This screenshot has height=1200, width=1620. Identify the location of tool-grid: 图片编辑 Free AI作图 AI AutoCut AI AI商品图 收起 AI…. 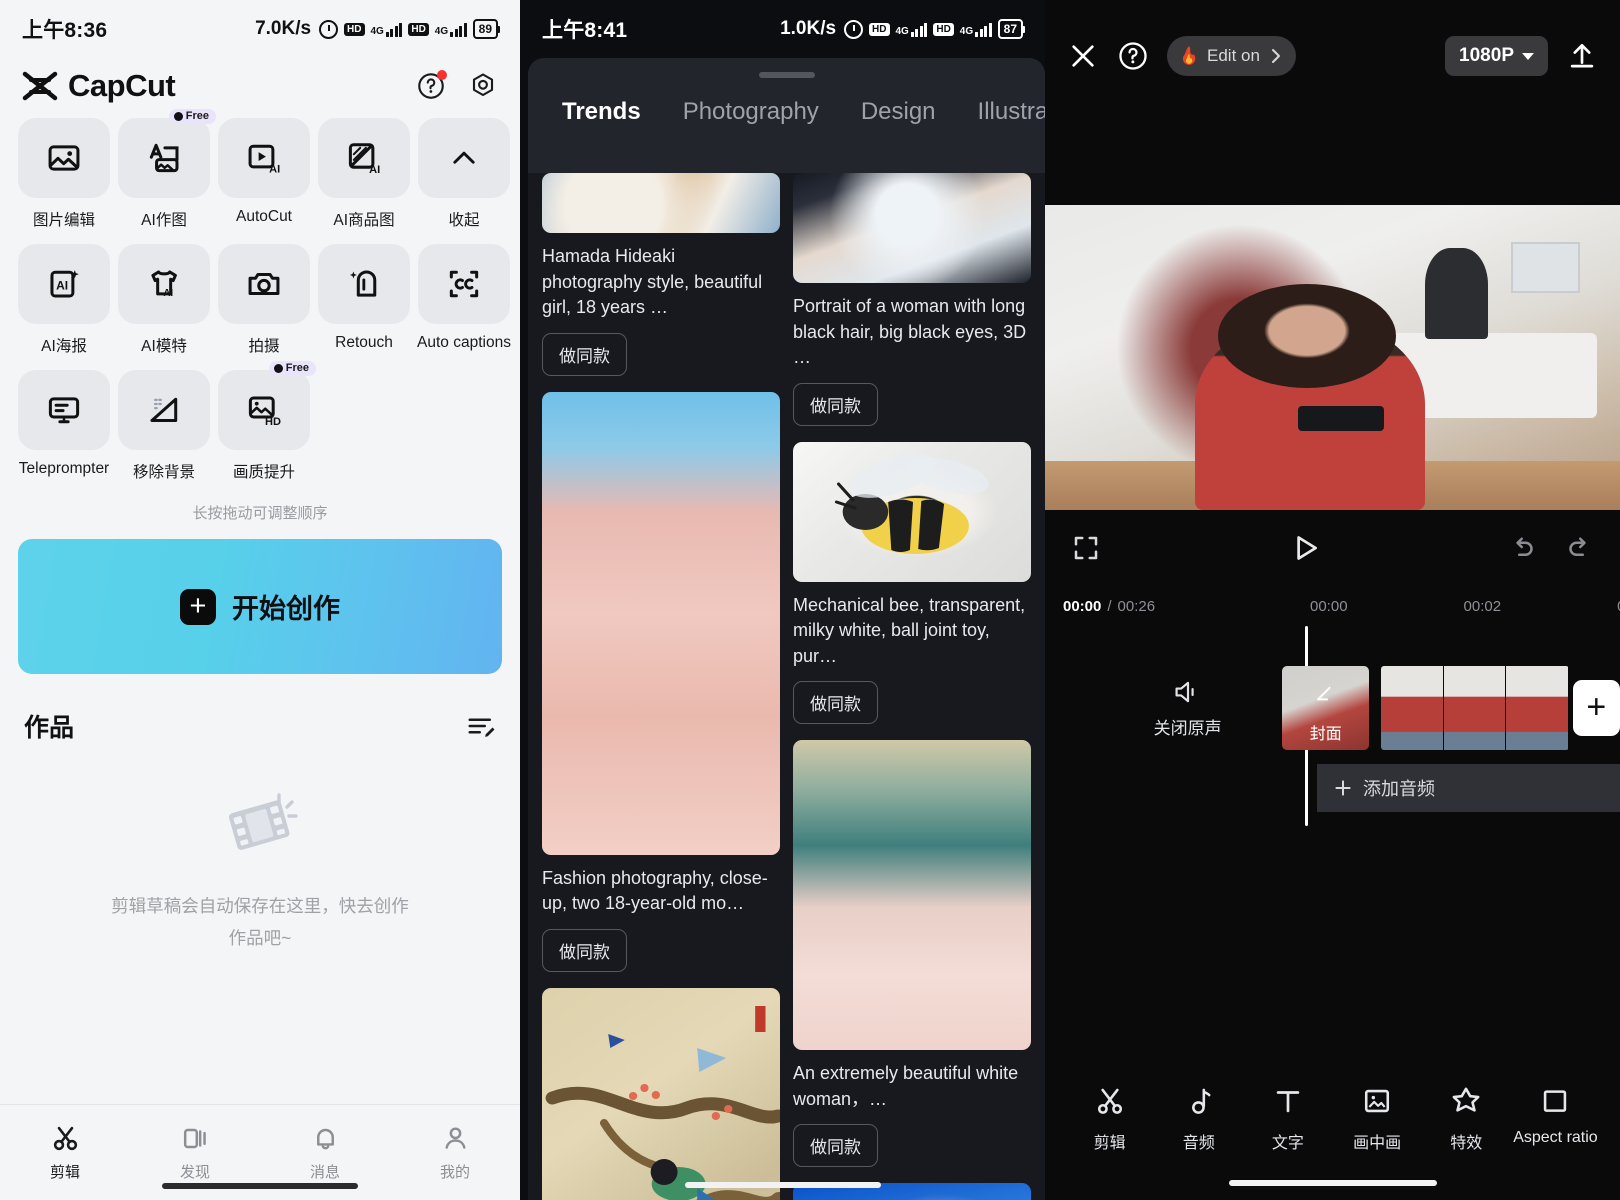
(260, 302).